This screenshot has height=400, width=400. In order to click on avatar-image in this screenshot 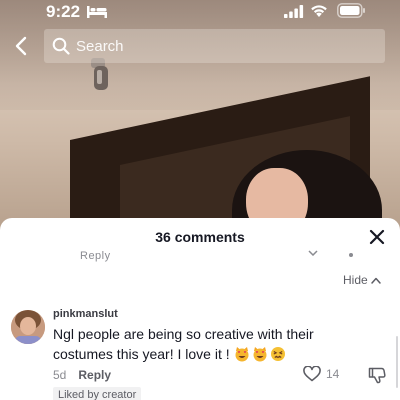, I will do `click(28, 327)`.